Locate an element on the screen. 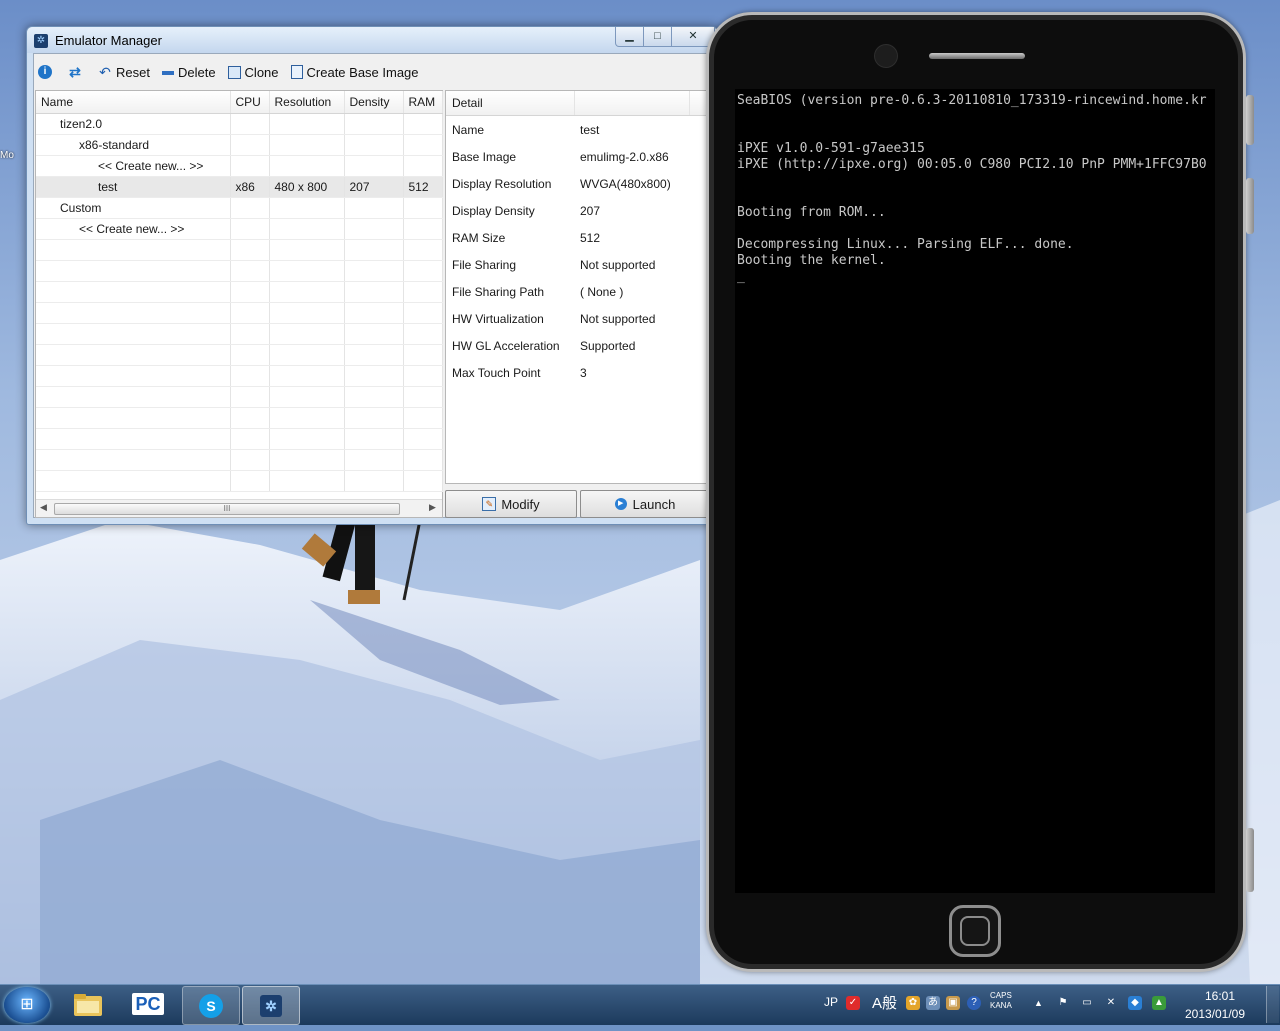 The height and width of the screenshot is (1031, 1280). launch-label: Launch is located at coordinates (654, 504).